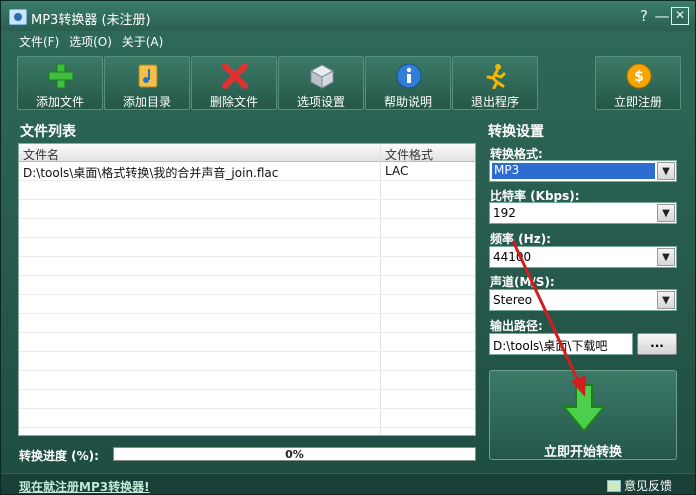 This screenshot has height=495, width=696. Describe the element at coordinates (496, 76) in the screenshot. I see `running-person-icon` at that location.